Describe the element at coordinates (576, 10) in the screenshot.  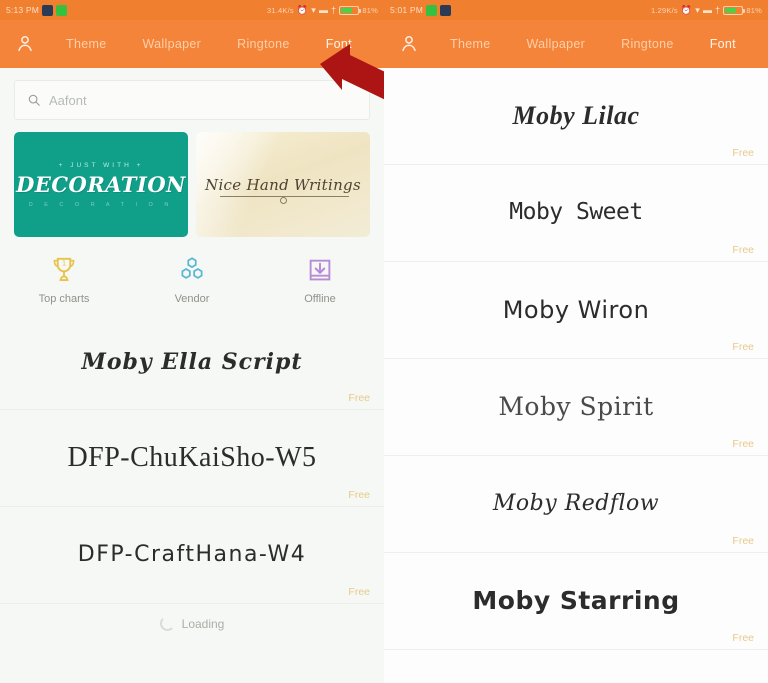
I see `status-bar-right: 5:01 PM 1.29K/s ⏰ ▾ ▬ † 81%` at that location.